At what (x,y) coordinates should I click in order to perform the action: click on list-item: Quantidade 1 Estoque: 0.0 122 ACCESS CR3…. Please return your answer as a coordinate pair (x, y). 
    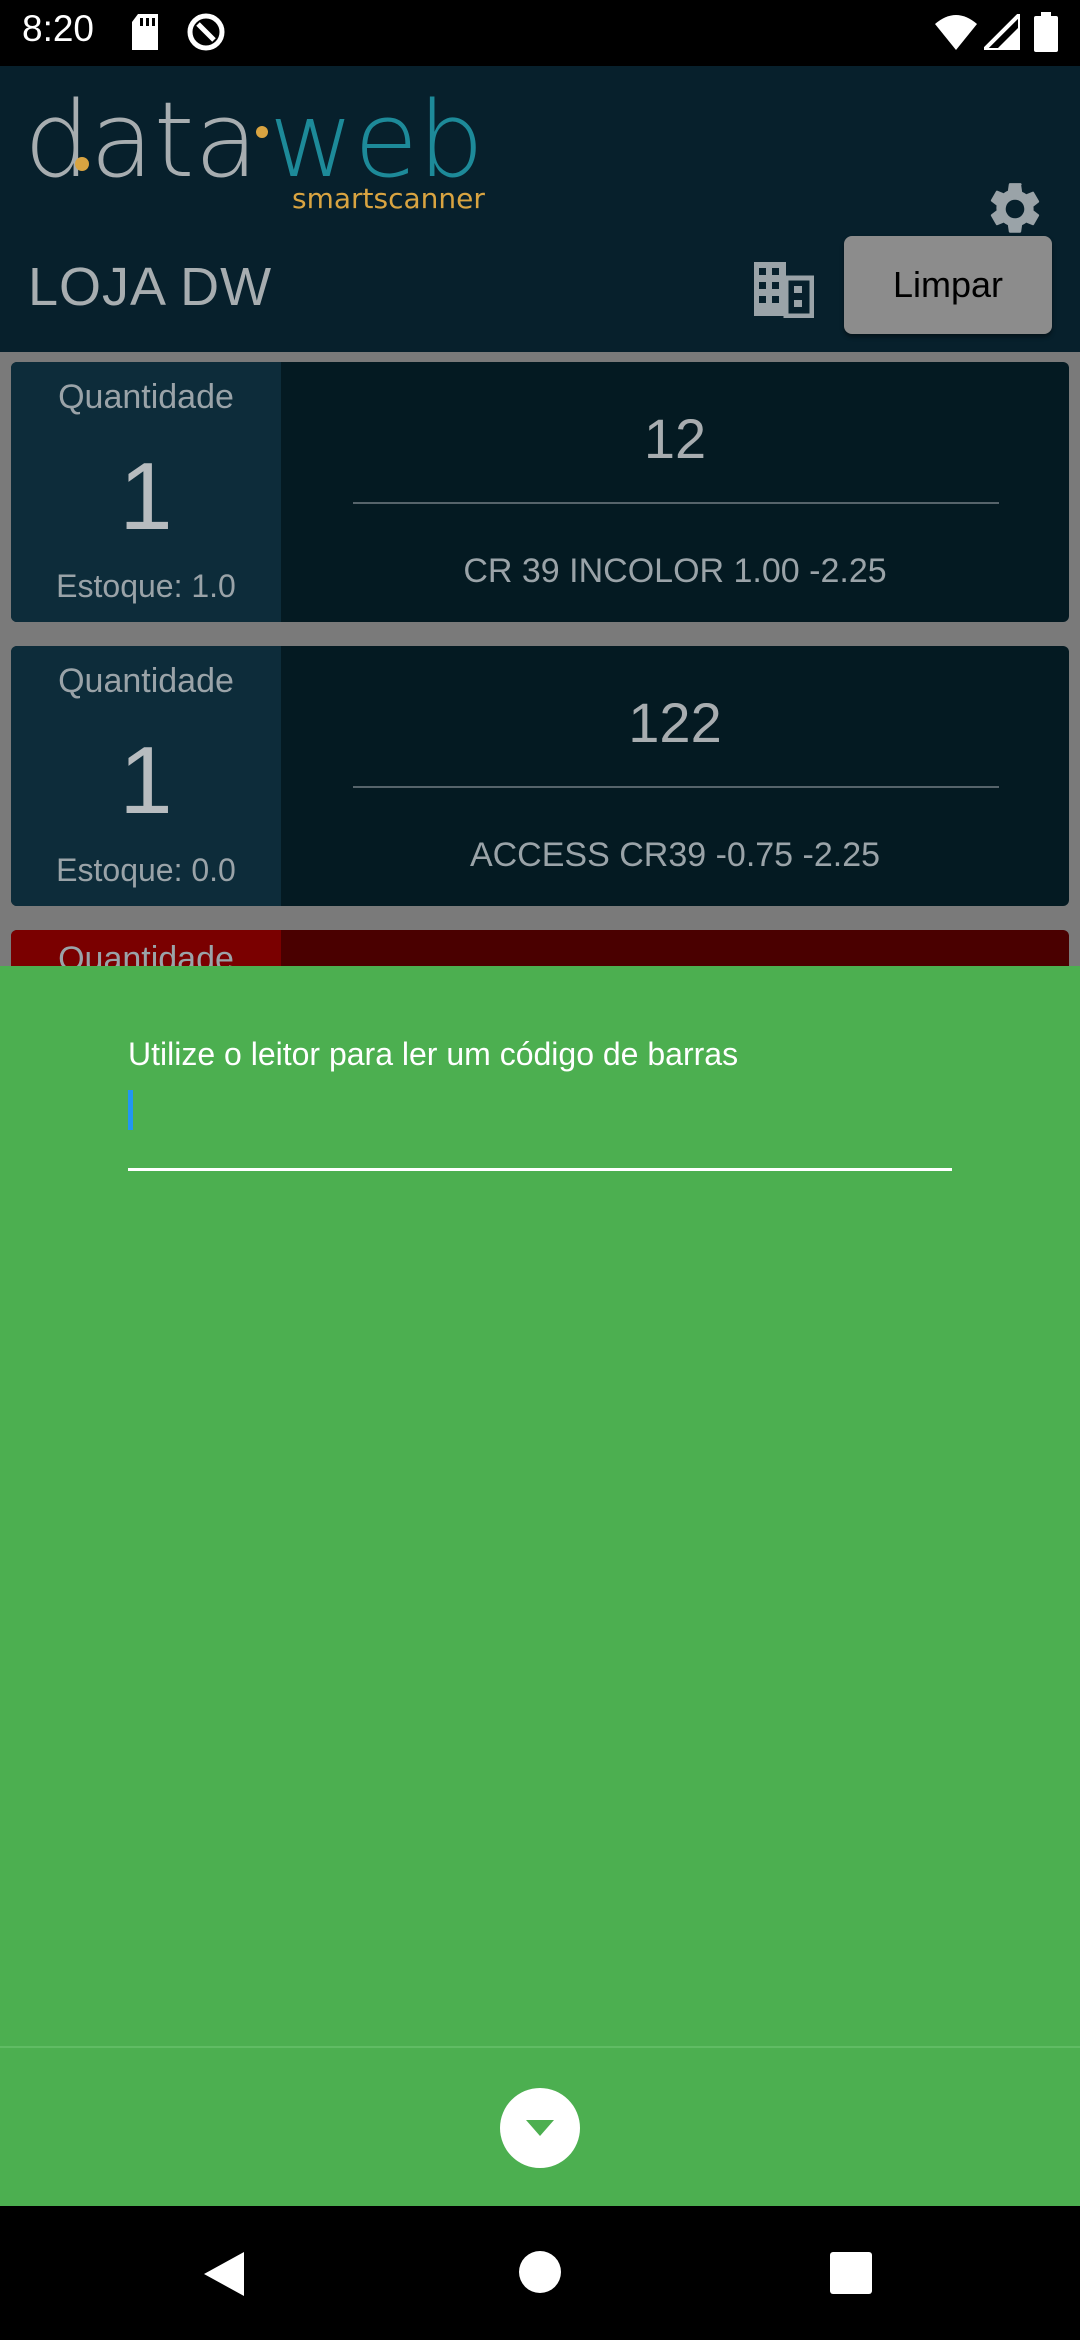
    Looking at the image, I should click on (540, 776).